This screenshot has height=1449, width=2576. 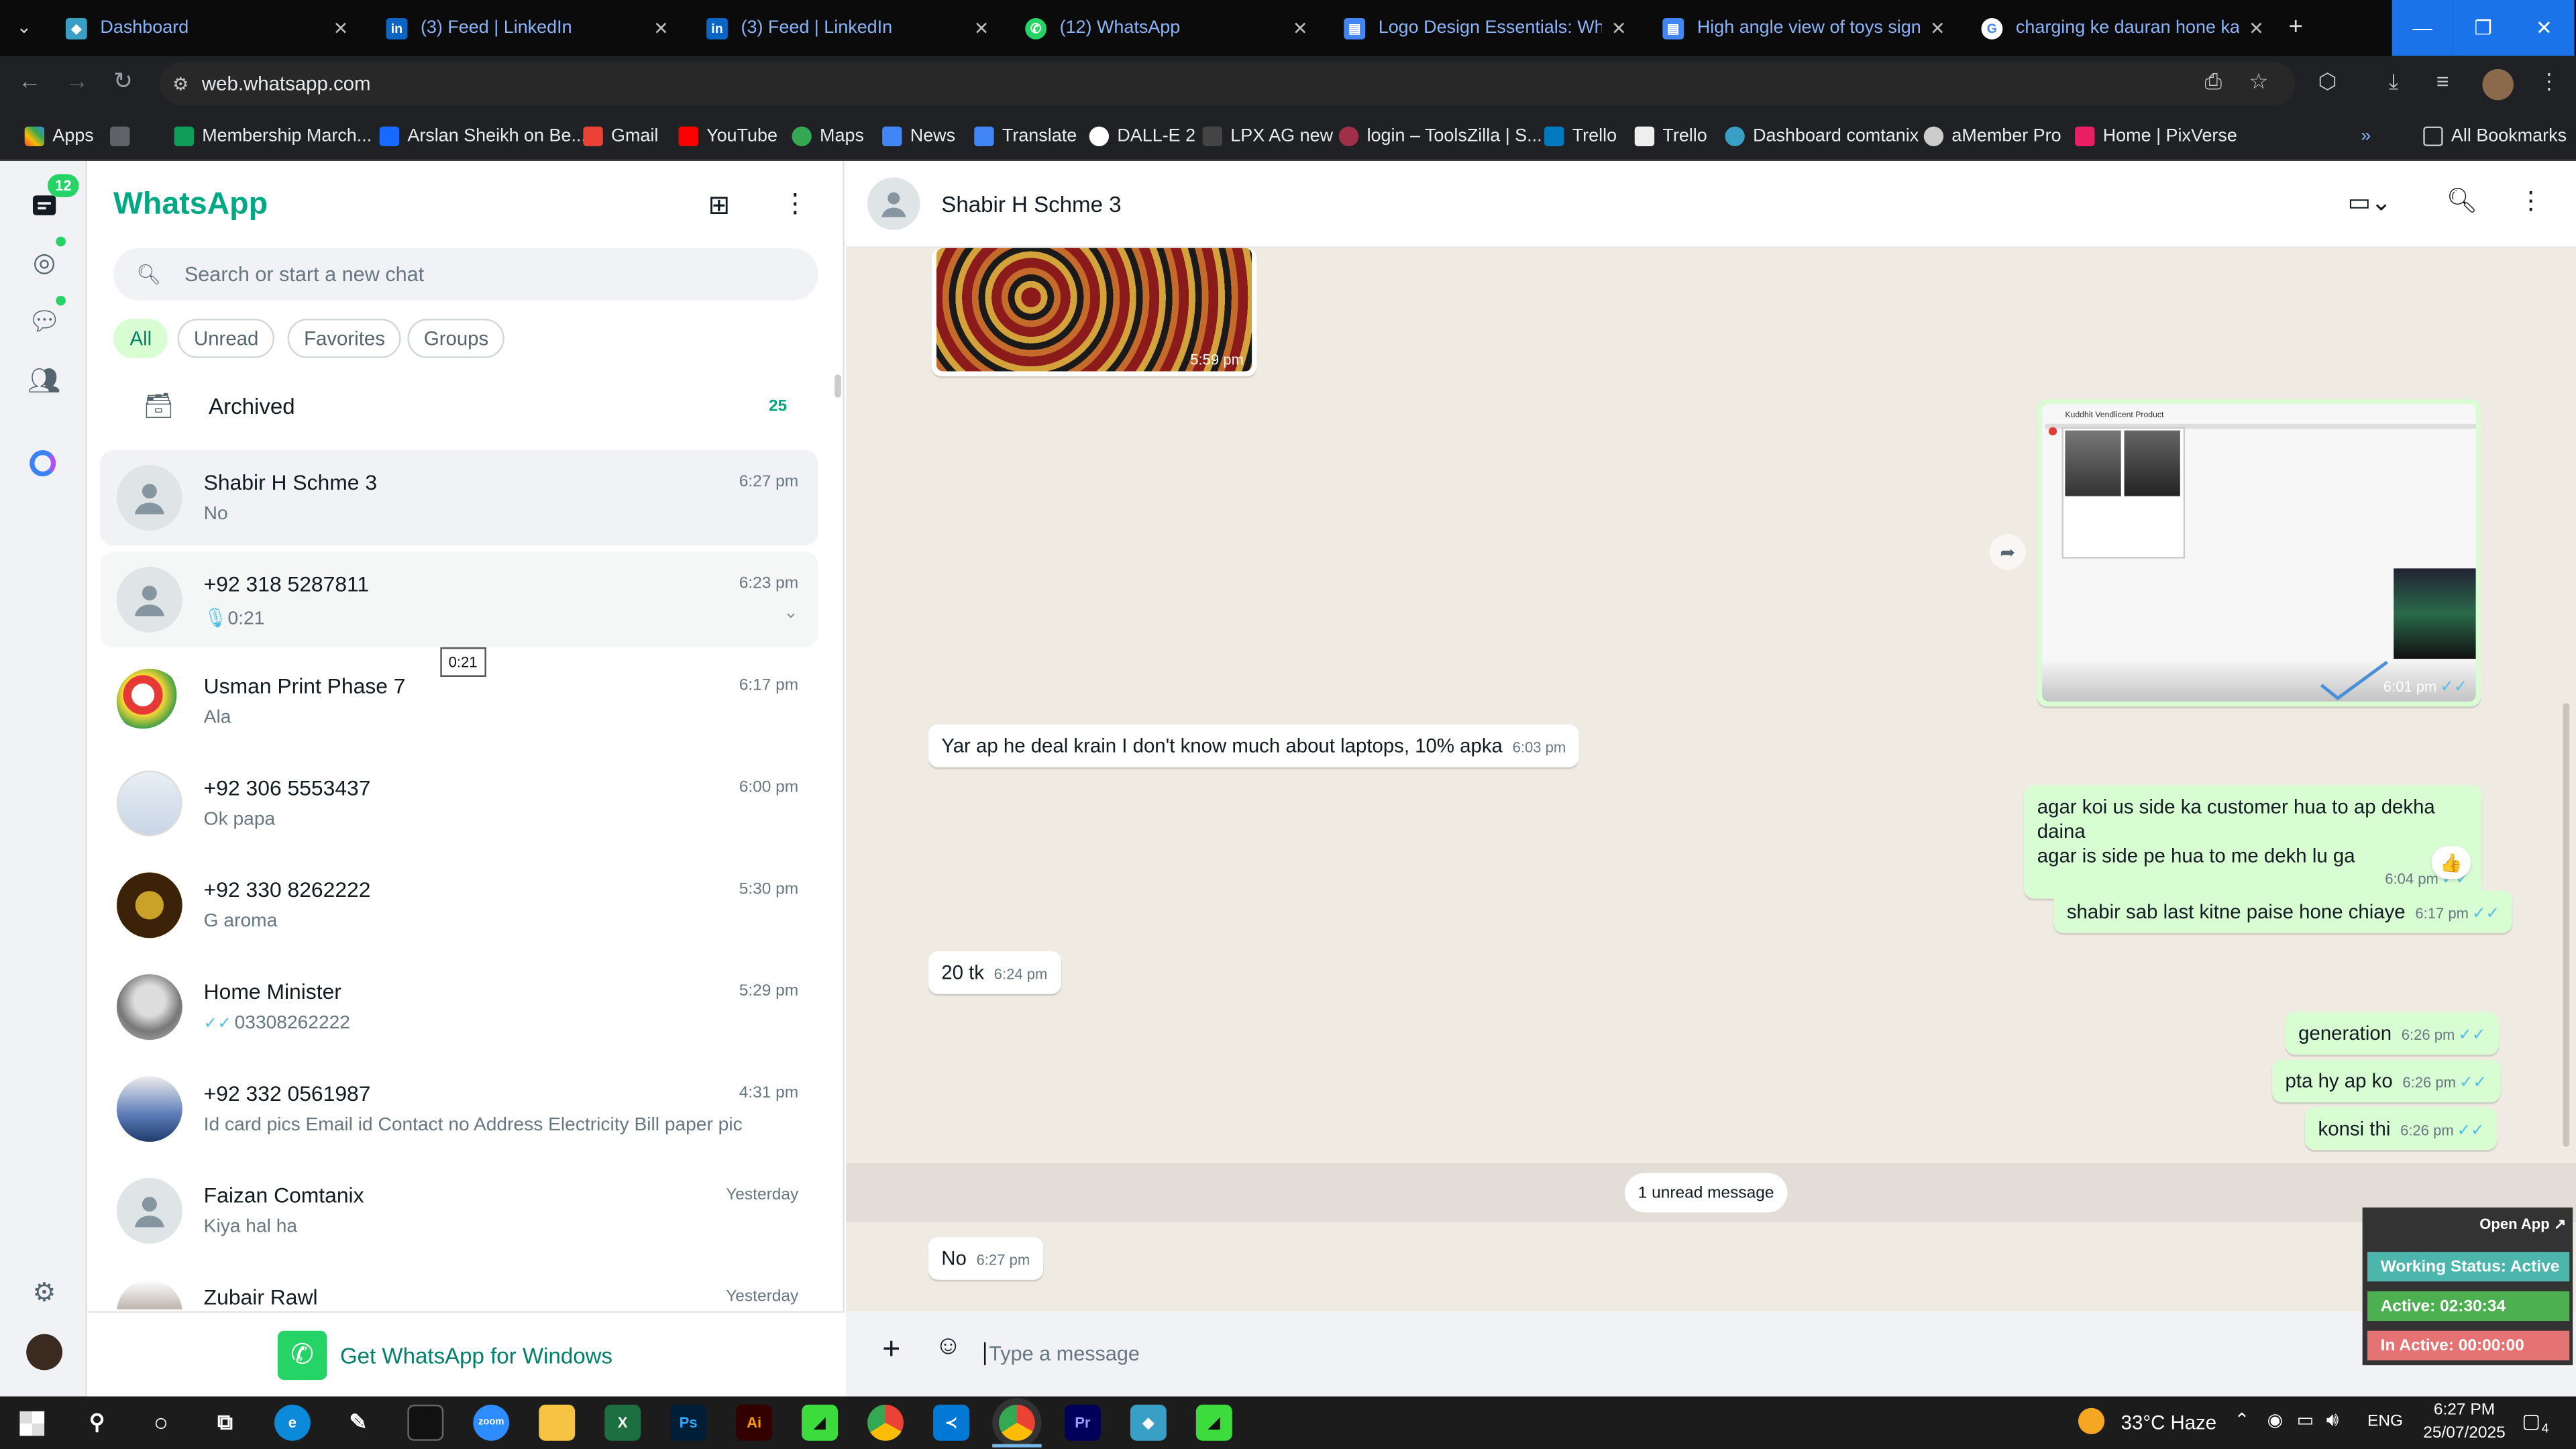 What do you see at coordinates (140, 338) in the screenshot?
I see `filter-all: All` at bounding box center [140, 338].